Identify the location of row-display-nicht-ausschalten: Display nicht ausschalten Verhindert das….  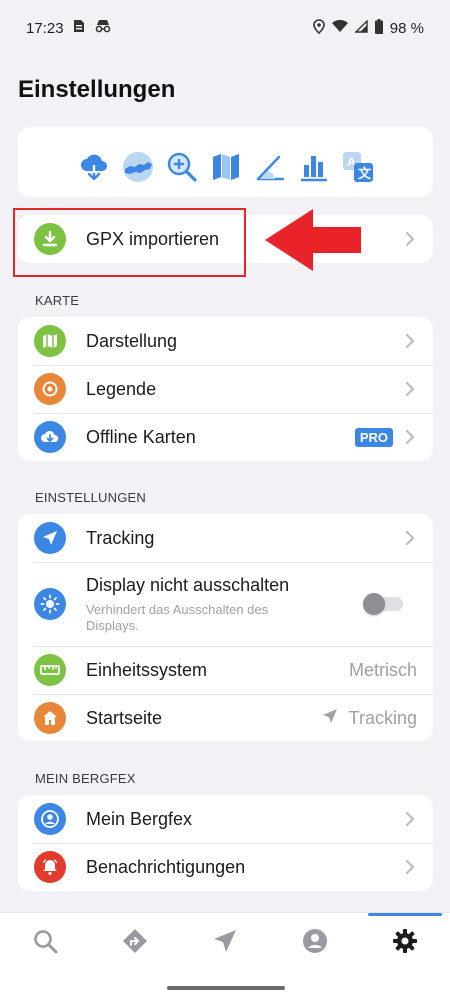
(225, 604).